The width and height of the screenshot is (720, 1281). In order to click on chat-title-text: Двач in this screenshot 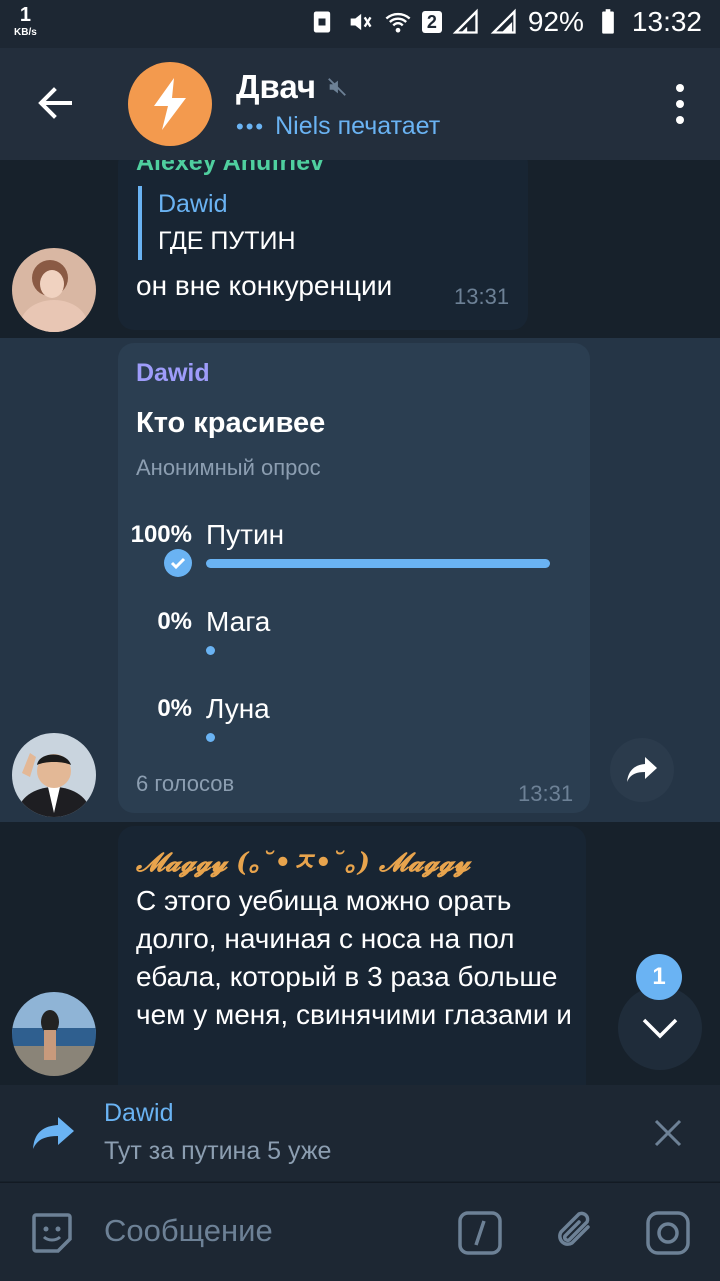, I will do `click(276, 86)`.